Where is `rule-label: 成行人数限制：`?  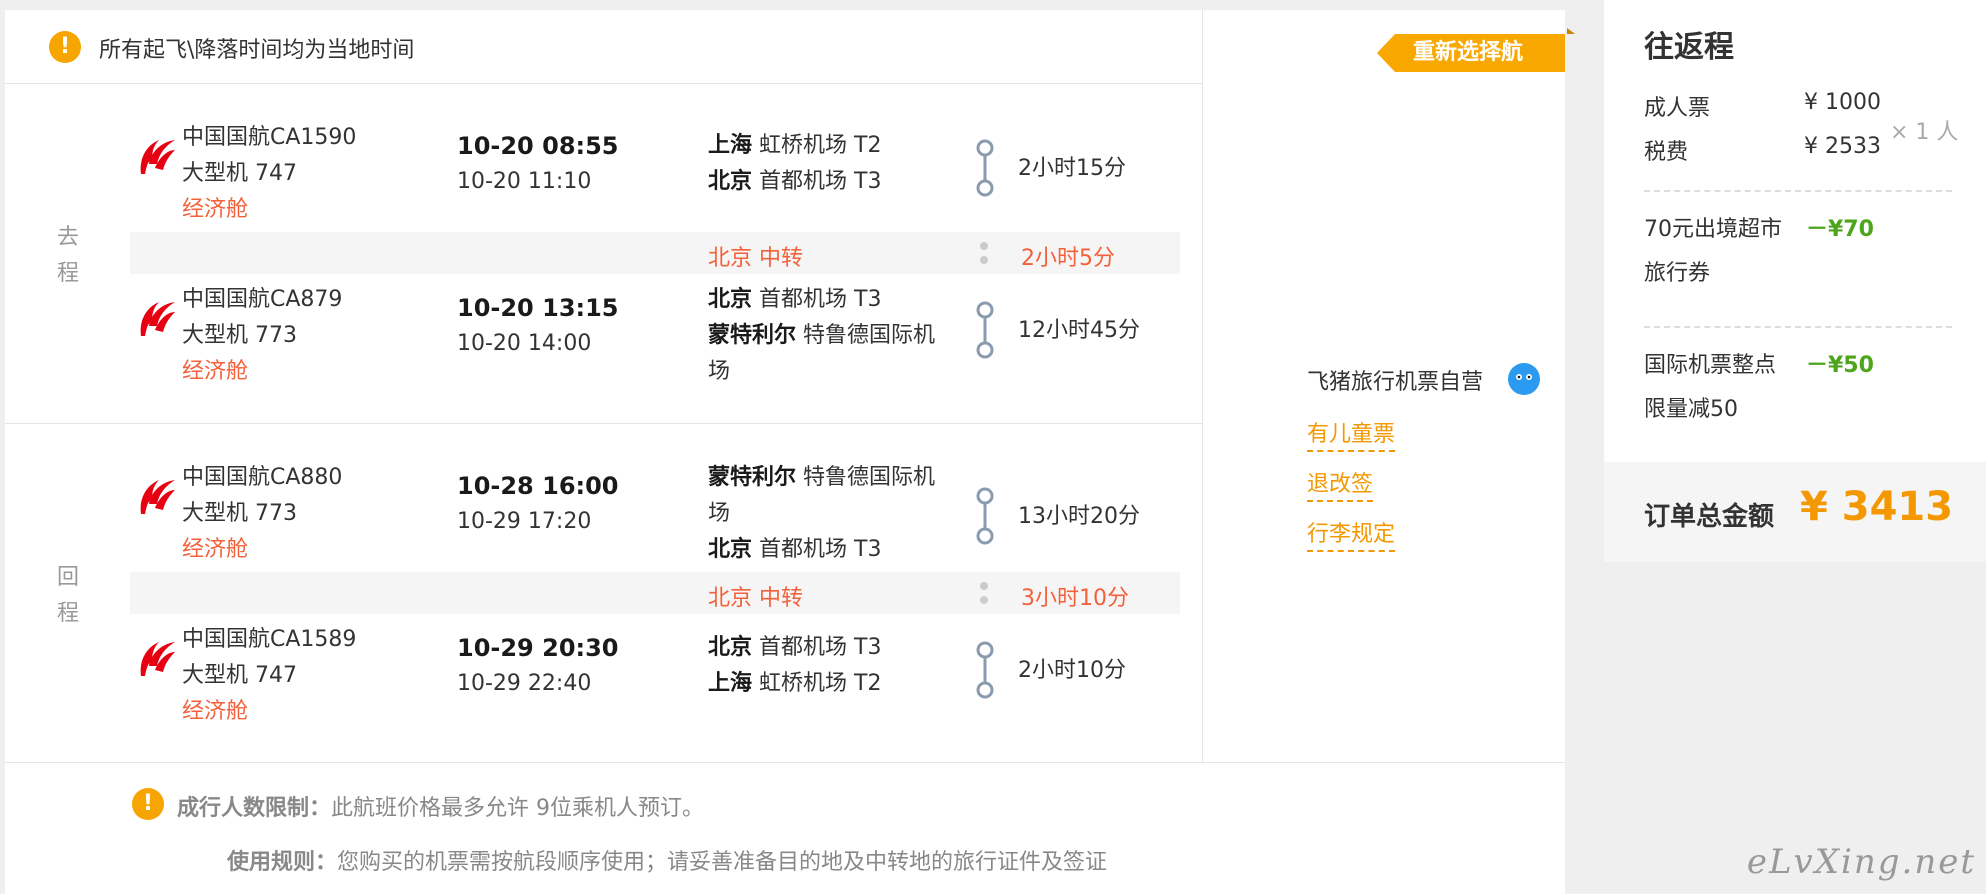 rule-label: 成行人数限制： is located at coordinates (254, 808).